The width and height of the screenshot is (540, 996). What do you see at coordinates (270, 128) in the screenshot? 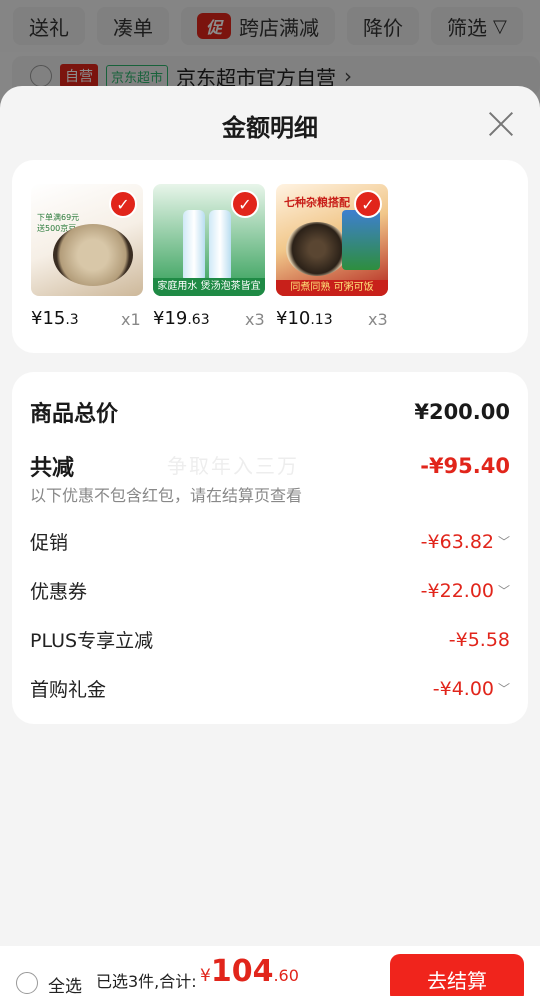
I see `sheet-title: 金额明细` at bounding box center [270, 128].